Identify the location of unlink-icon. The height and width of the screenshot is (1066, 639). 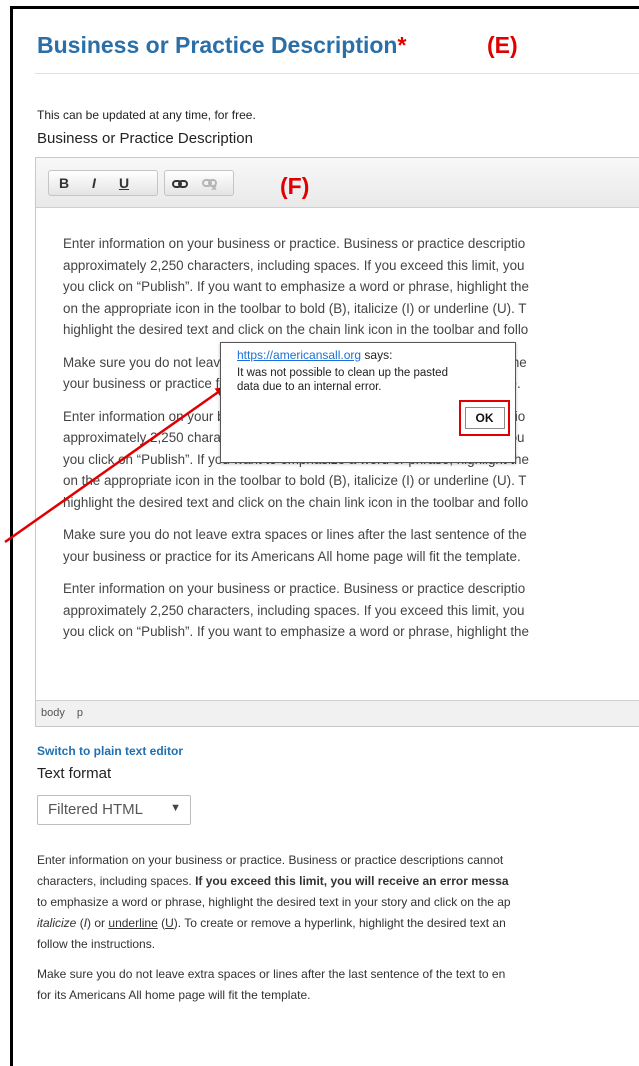
(209, 185).